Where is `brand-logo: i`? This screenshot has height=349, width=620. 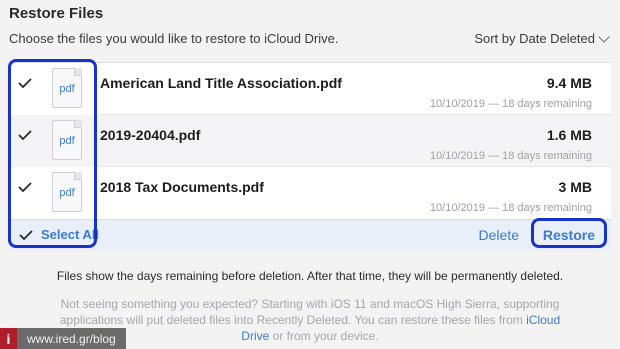 brand-logo: i is located at coordinates (8, 338).